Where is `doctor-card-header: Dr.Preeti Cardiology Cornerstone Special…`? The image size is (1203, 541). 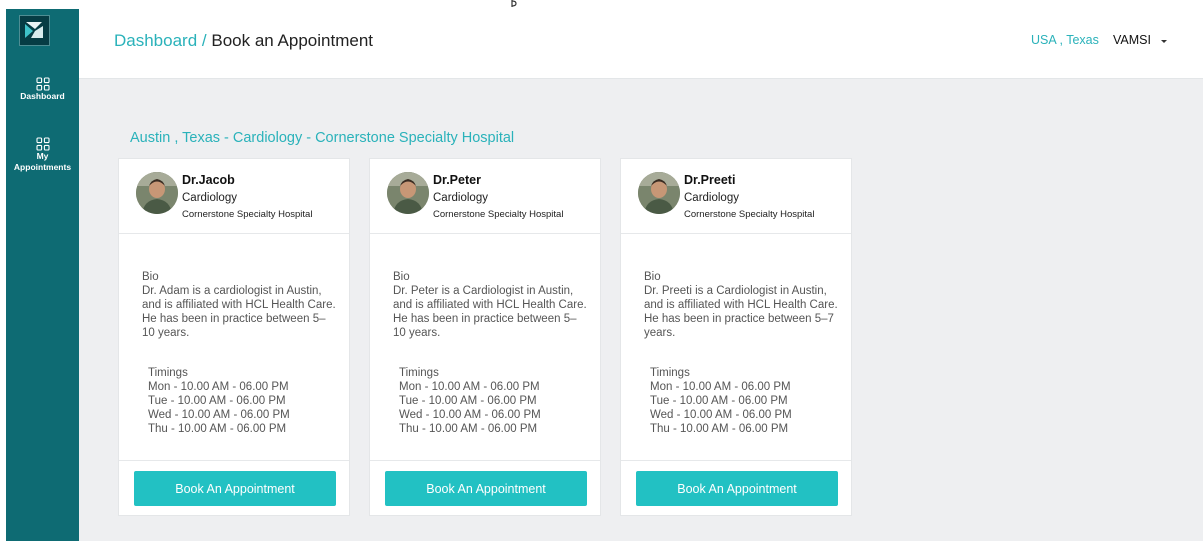
doctor-card-header: Dr.Preeti Cardiology Cornerstone Special… is located at coordinates (736, 196).